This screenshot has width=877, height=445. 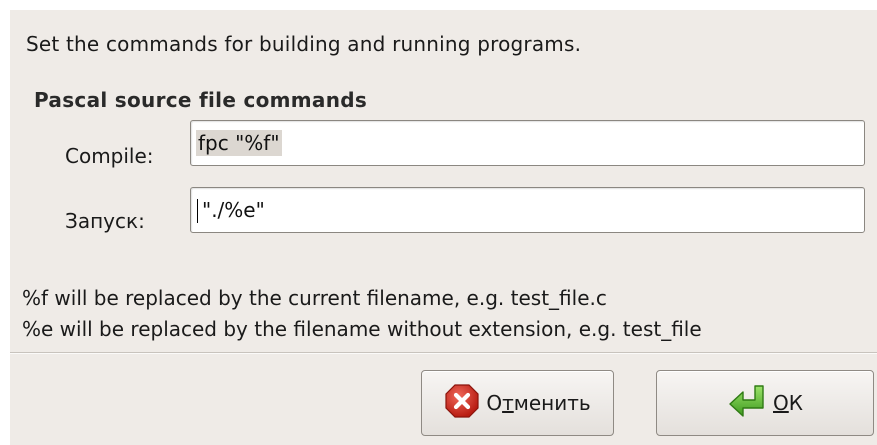 I want to click on ok-button: ОК, so click(x=765, y=403).